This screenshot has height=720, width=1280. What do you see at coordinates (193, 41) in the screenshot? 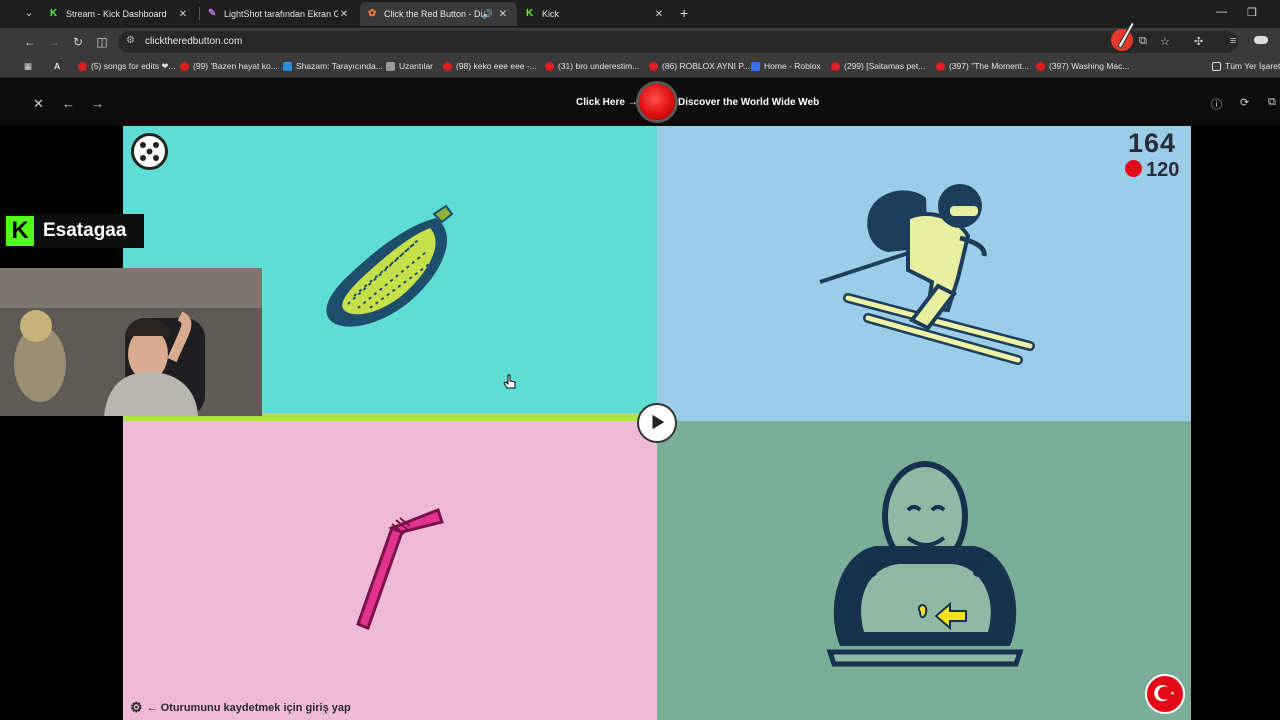
I see `url-text: clicktheredbutton.com` at bounding box center [193, 41].